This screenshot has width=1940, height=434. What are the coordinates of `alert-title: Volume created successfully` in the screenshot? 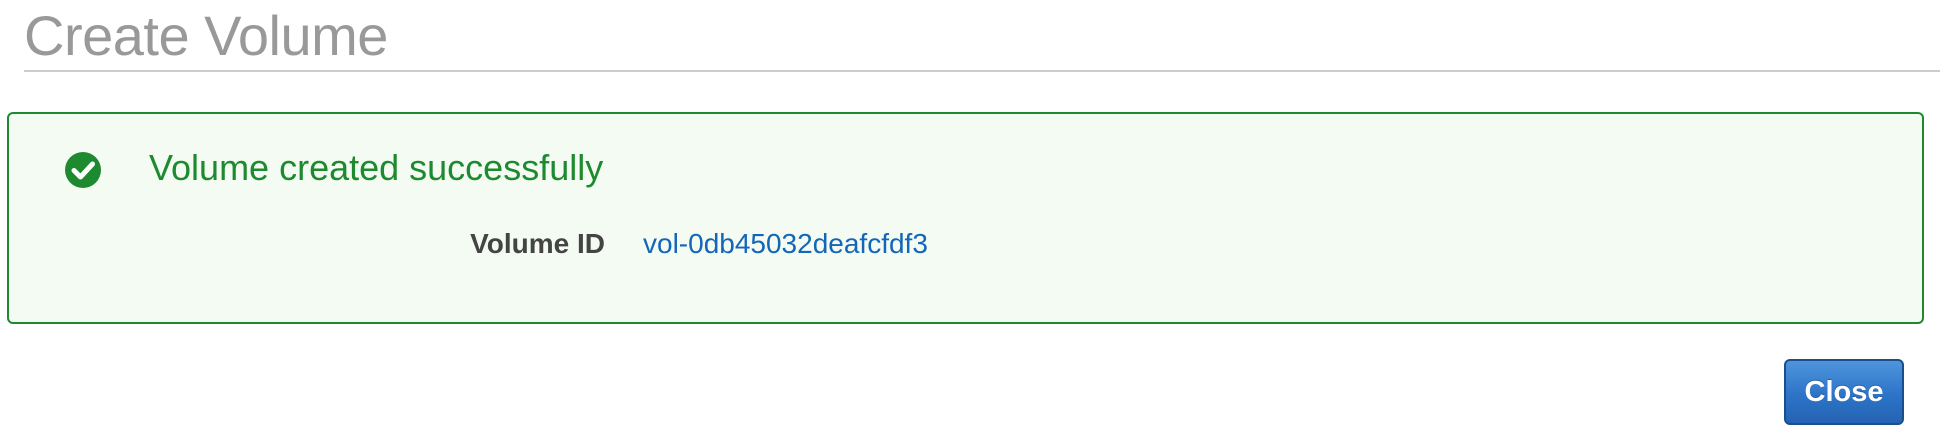 It's located at (376, 167).